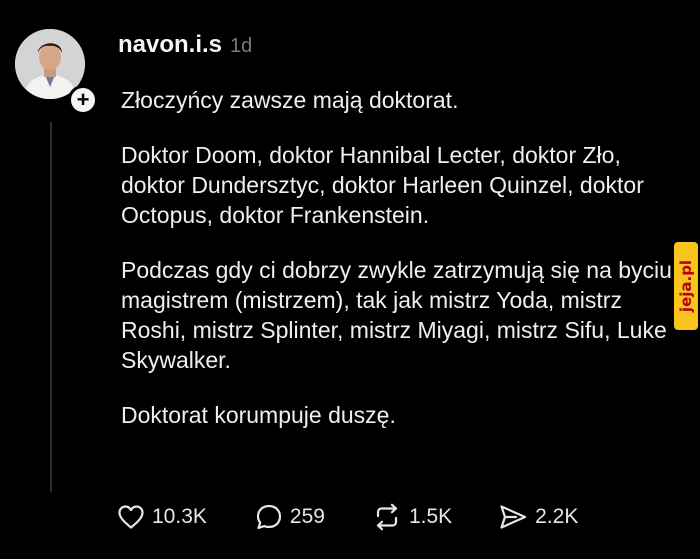 This screenshot has height=559, width=700. I want to click on repost-button: 1.5K, so click(412, 517).